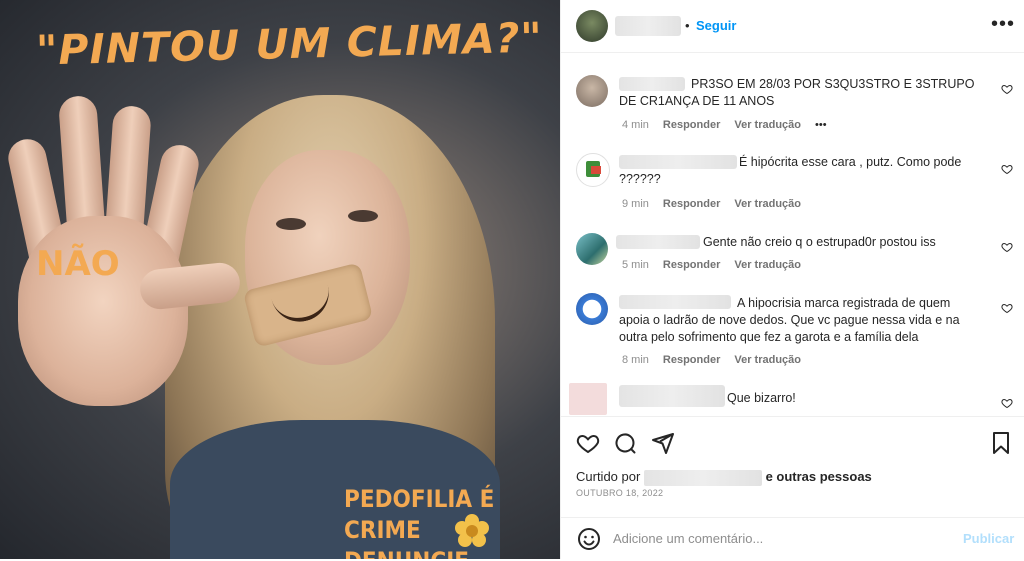 This screenshot has width=1024, height=561. I want to click on comment-icon, so click(625, 445).